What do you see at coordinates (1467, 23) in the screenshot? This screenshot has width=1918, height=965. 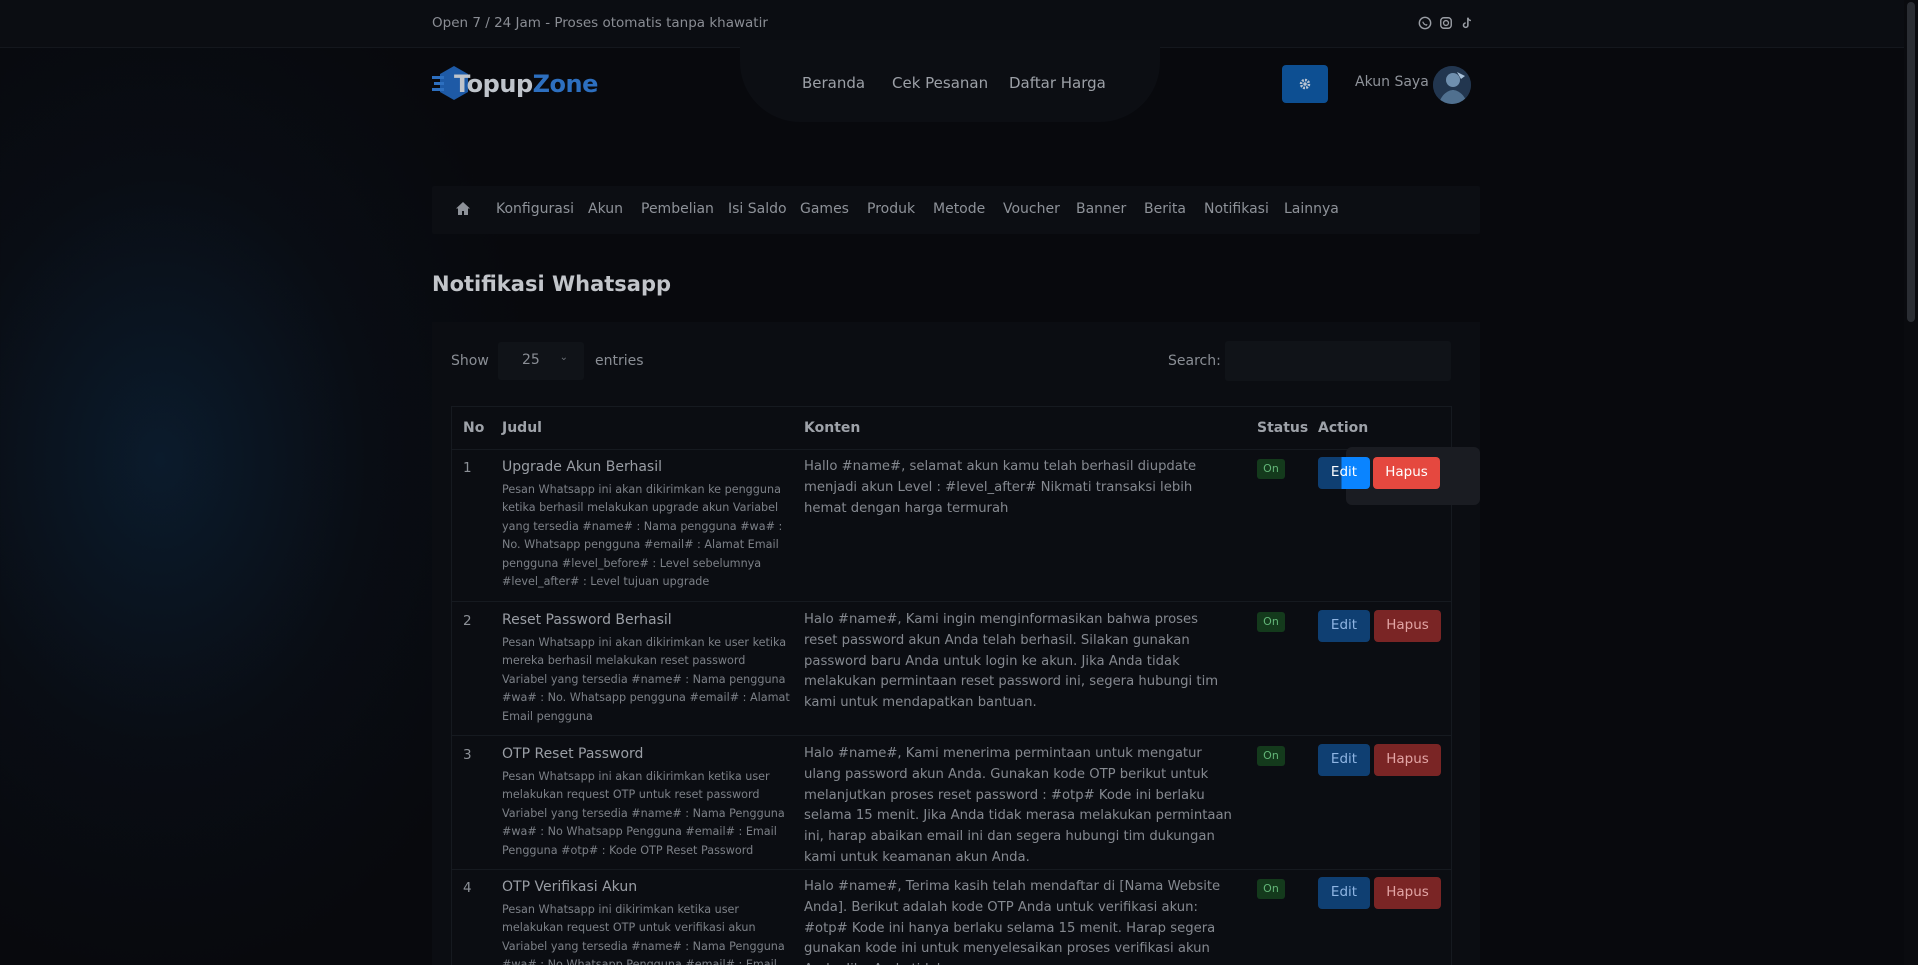 I see `tiktok-icon` at bounding box center [1467, 23].